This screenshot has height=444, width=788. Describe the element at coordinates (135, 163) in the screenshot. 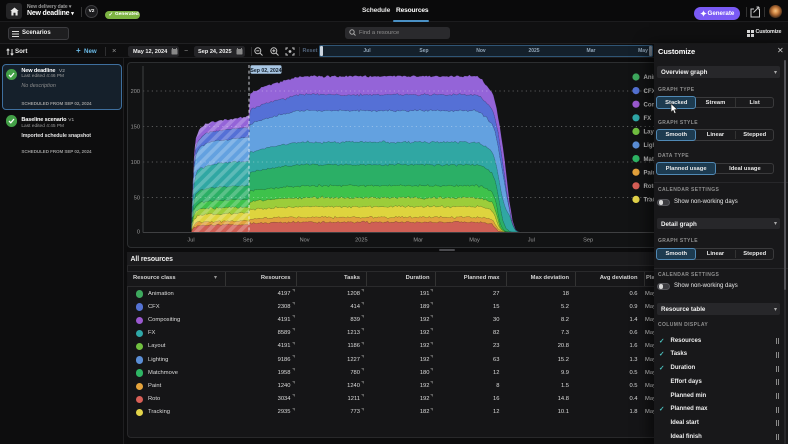

I see `svg-text: 100` at that location.